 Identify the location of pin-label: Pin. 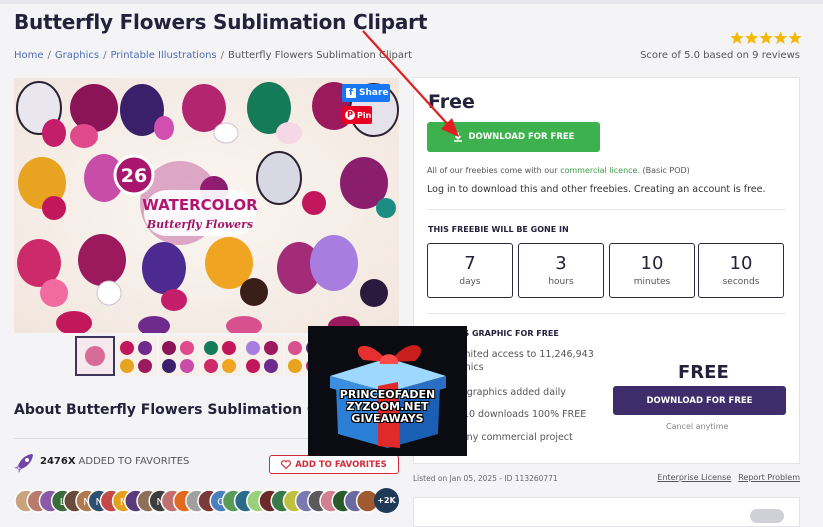
(364, 115).